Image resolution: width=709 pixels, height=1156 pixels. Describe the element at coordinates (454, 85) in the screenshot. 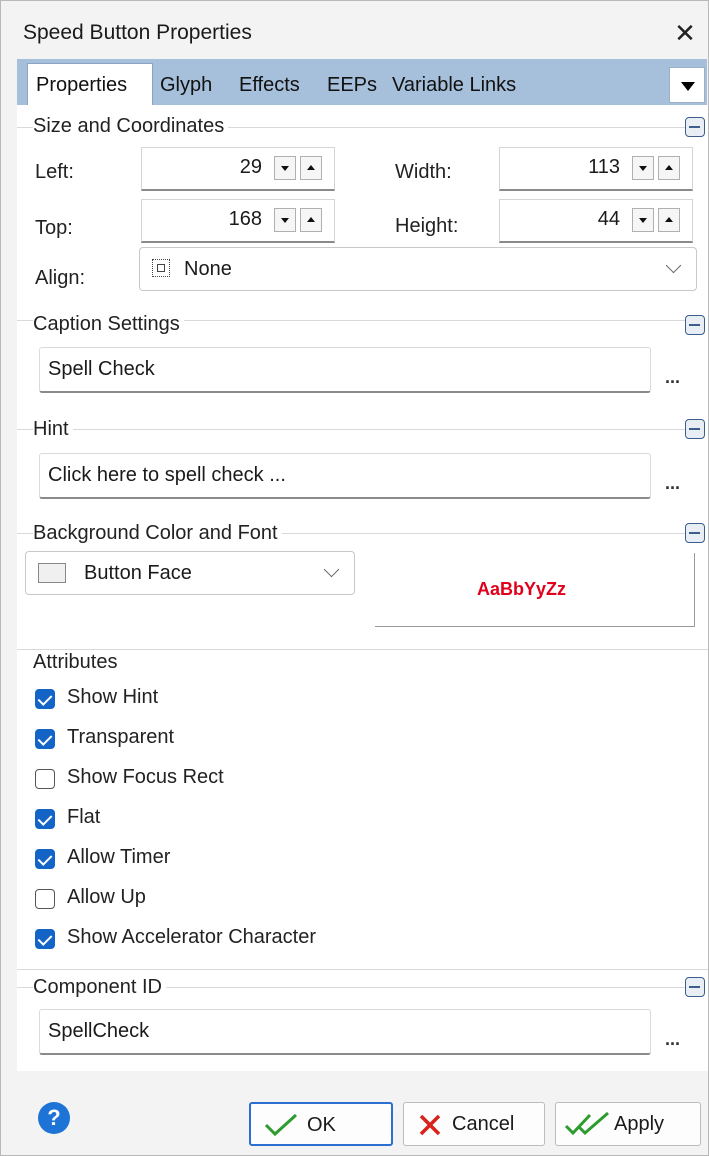

I see `tab-variable-links: Variable Links` at that location.